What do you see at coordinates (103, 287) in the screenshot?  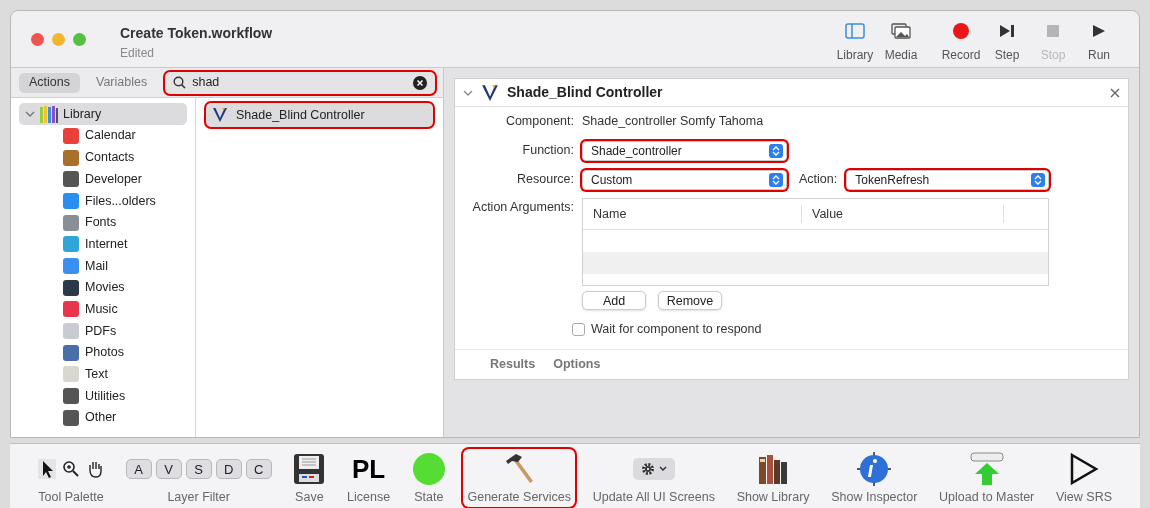 I see `library-category: Movies` at bounding box center [103, 287].